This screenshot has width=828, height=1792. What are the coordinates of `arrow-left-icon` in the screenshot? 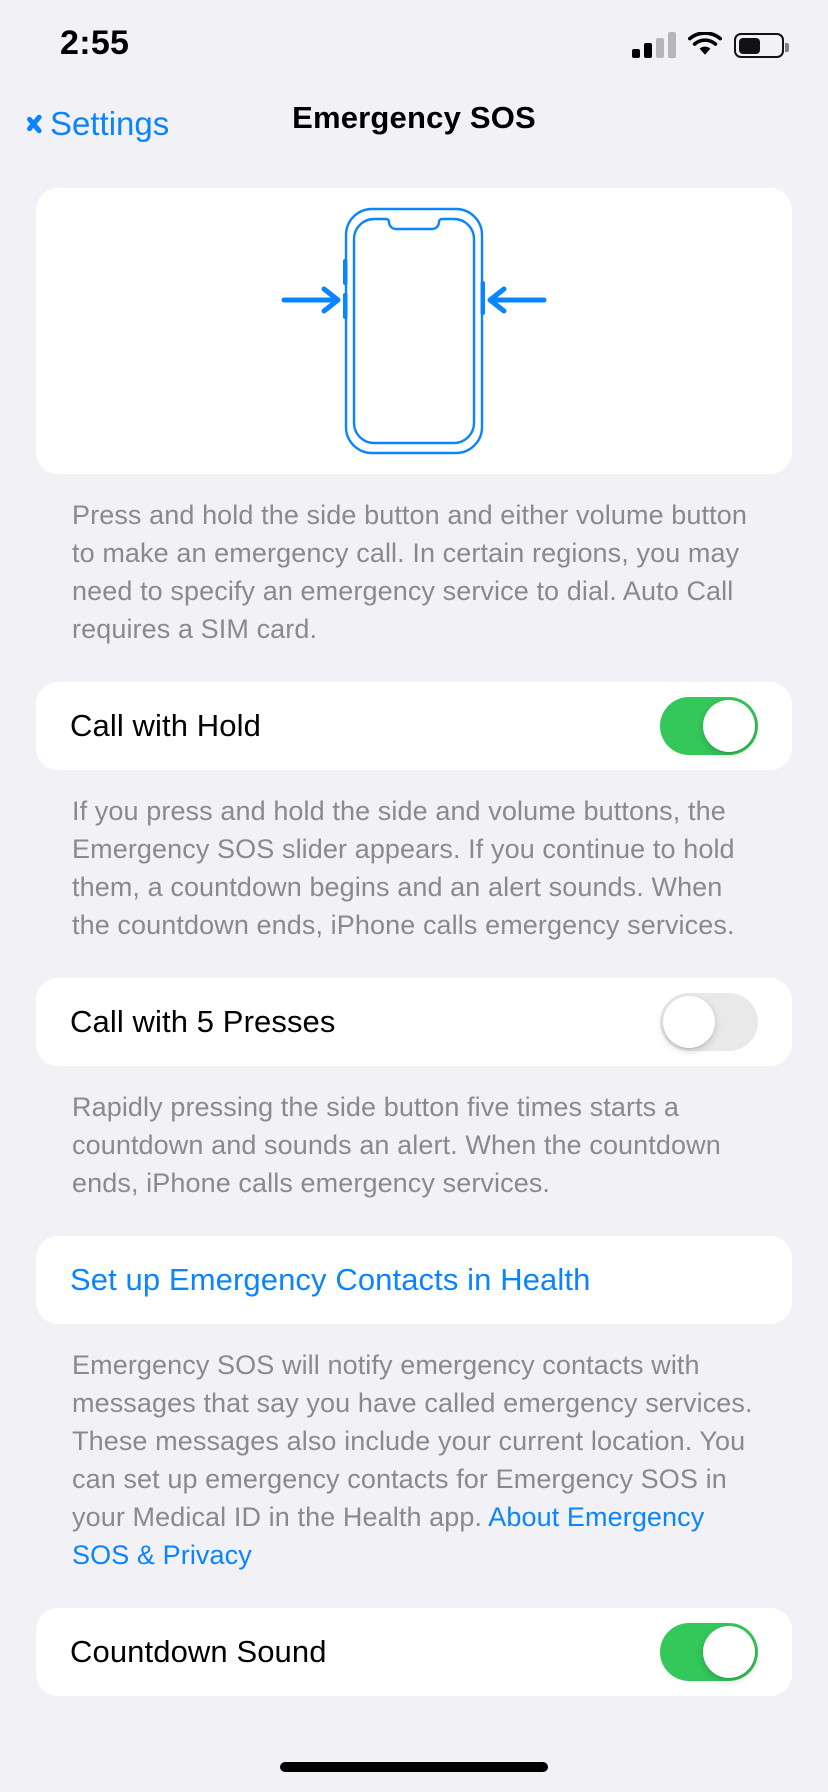 It's located at (517, 300).